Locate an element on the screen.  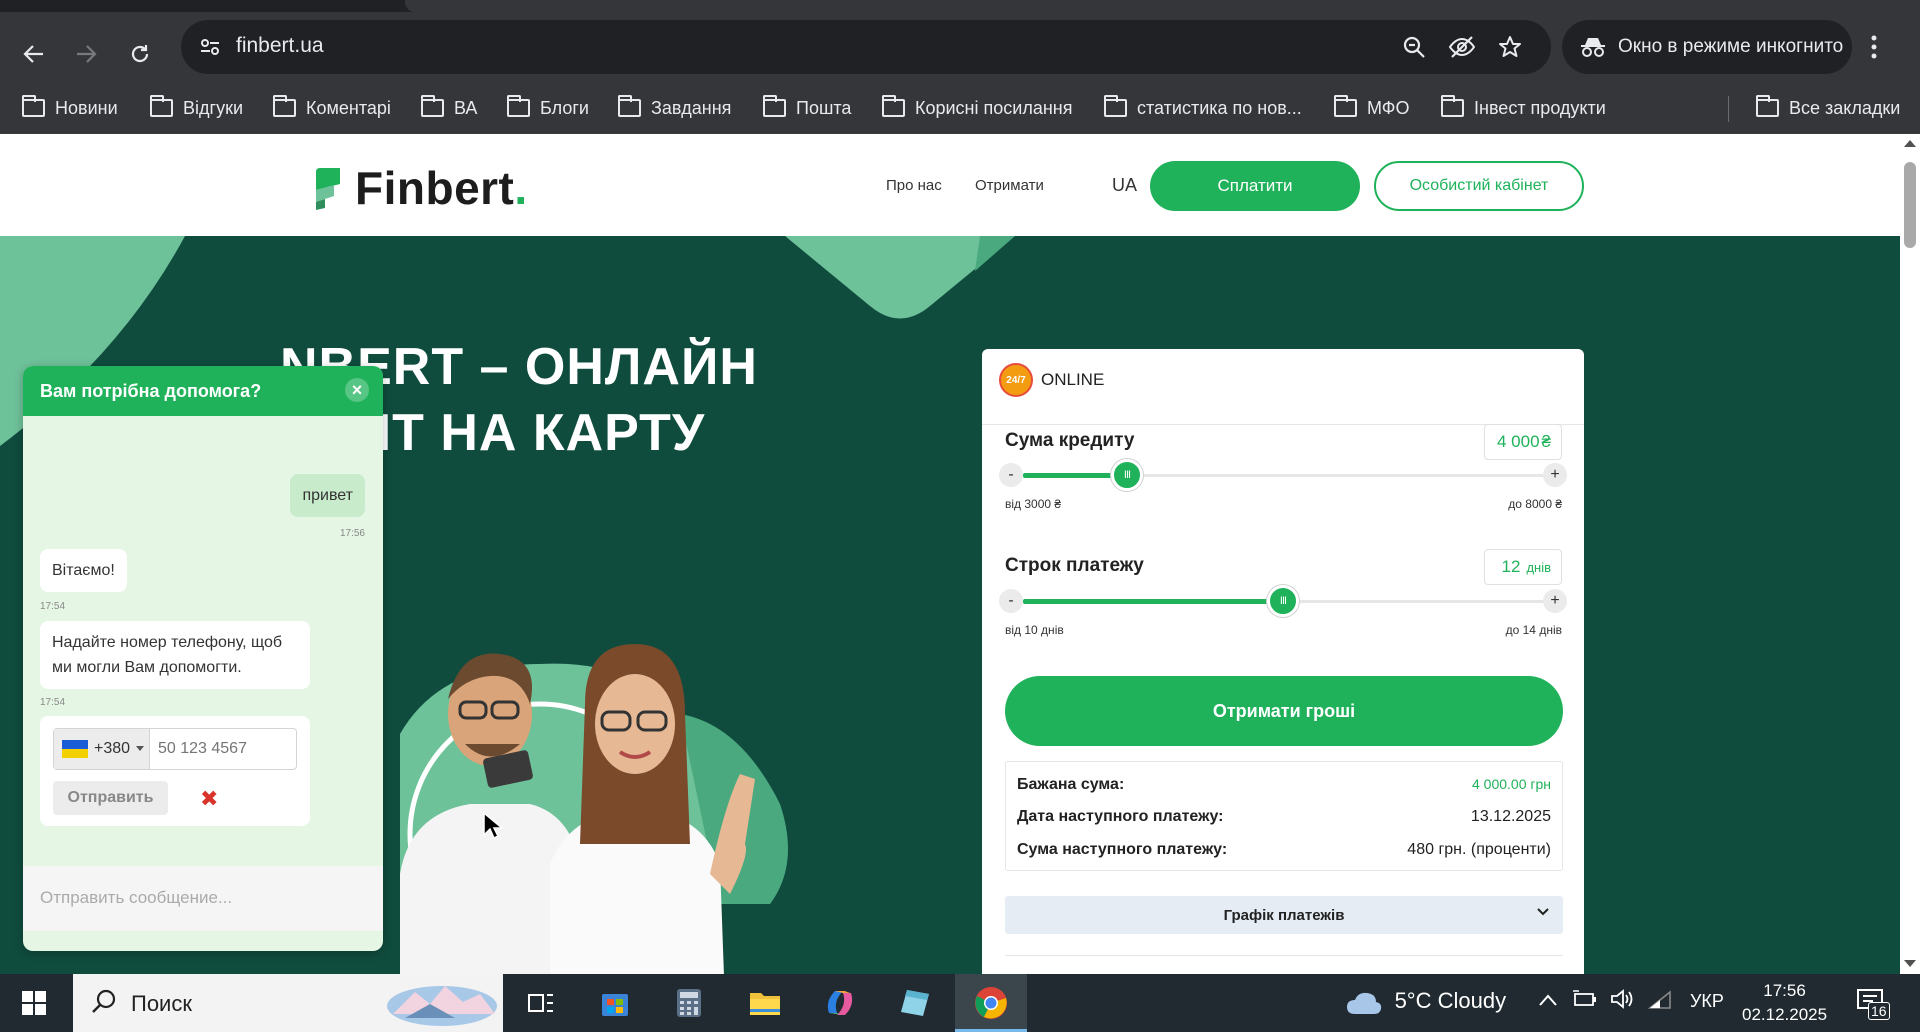
bookmark-folder: МФО is located at coordinates (1371, 108).